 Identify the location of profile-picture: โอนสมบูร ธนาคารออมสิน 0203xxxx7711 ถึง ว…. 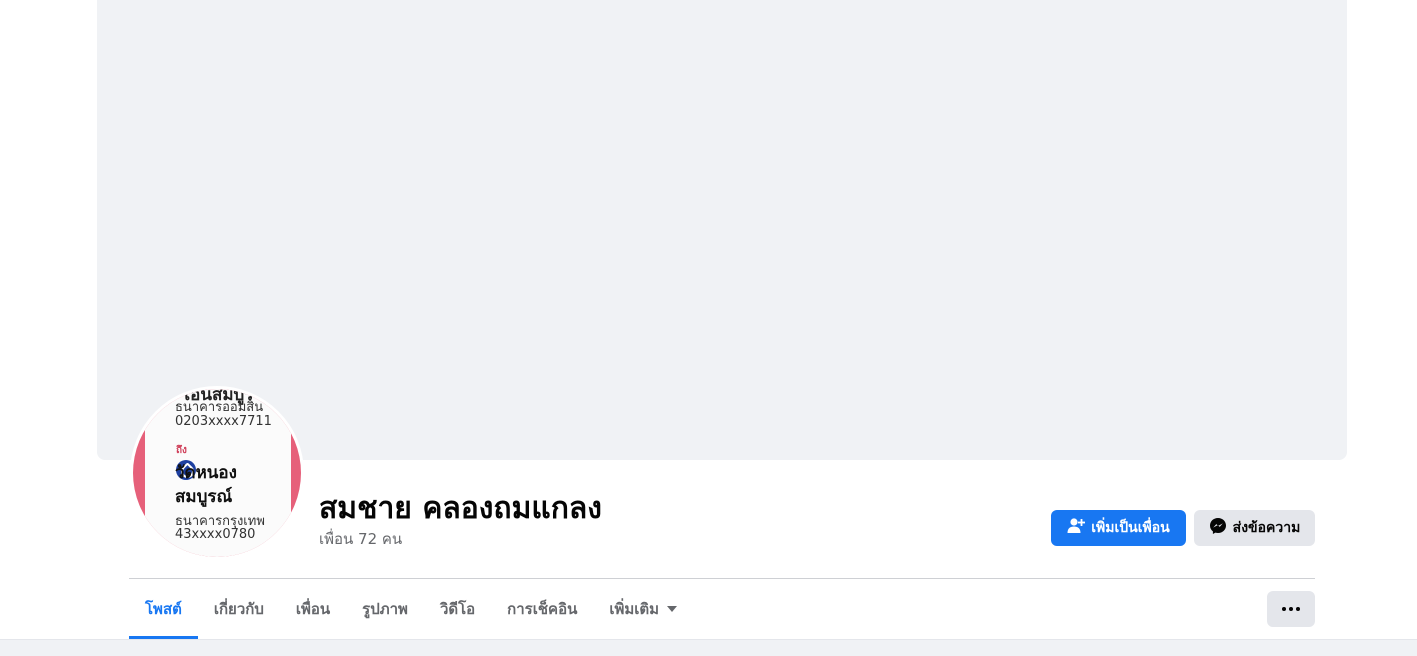
(217, 473).